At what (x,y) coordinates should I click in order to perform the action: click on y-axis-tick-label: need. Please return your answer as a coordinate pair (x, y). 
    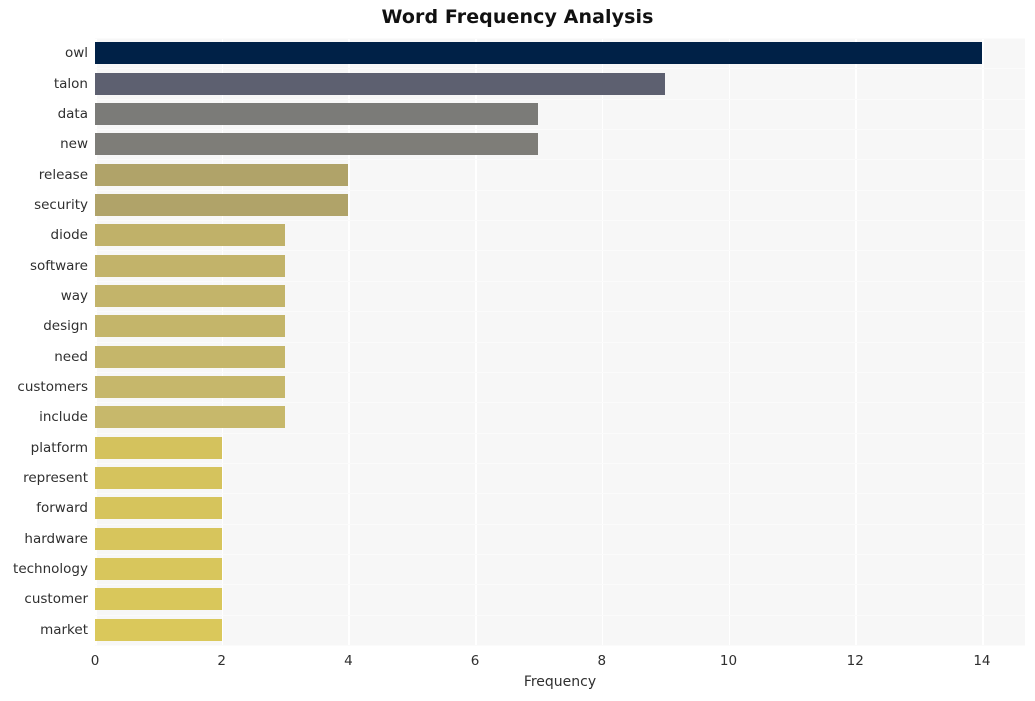
    Looking at the image, I should click on (71, 356).